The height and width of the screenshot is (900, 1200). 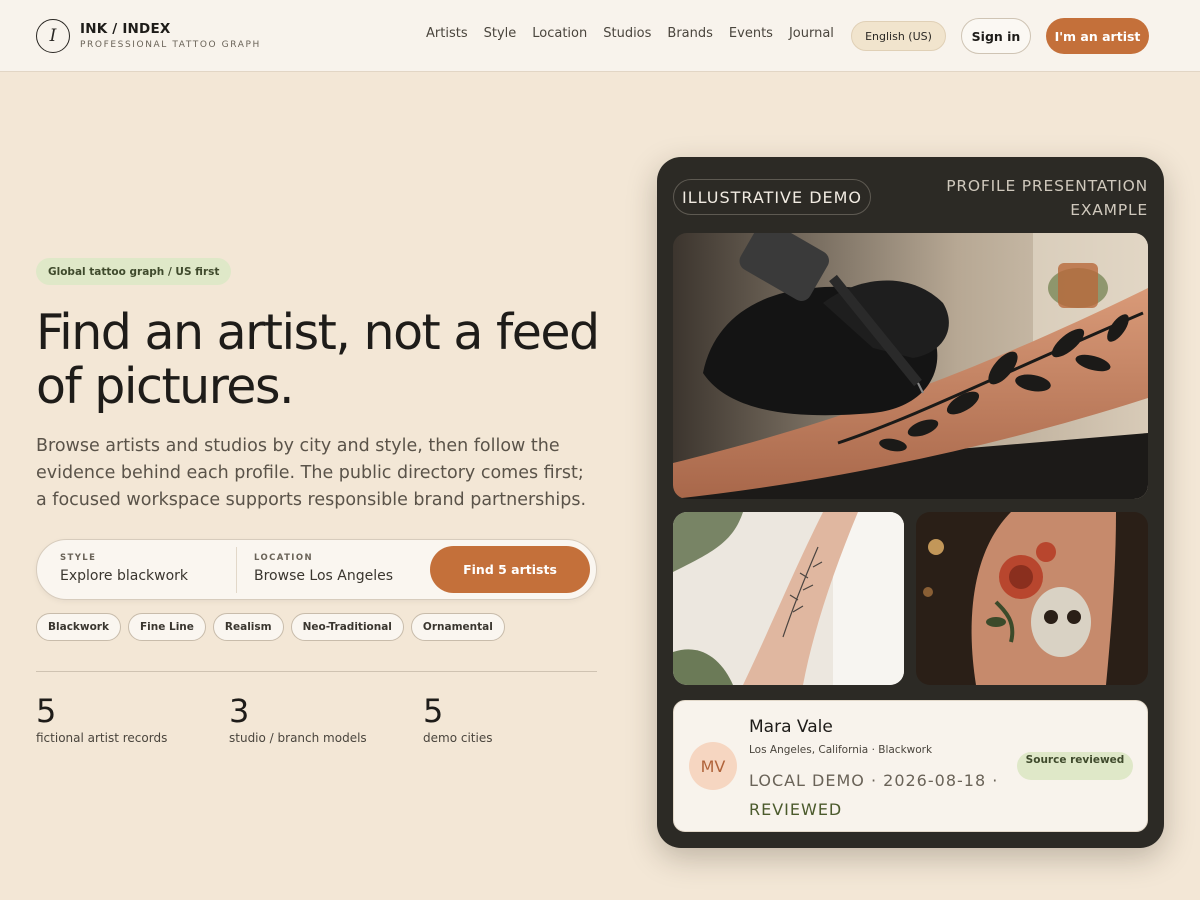 I want to click on artist-location: Los Angeles, California · Blackwork, so click(x=841, y=750).